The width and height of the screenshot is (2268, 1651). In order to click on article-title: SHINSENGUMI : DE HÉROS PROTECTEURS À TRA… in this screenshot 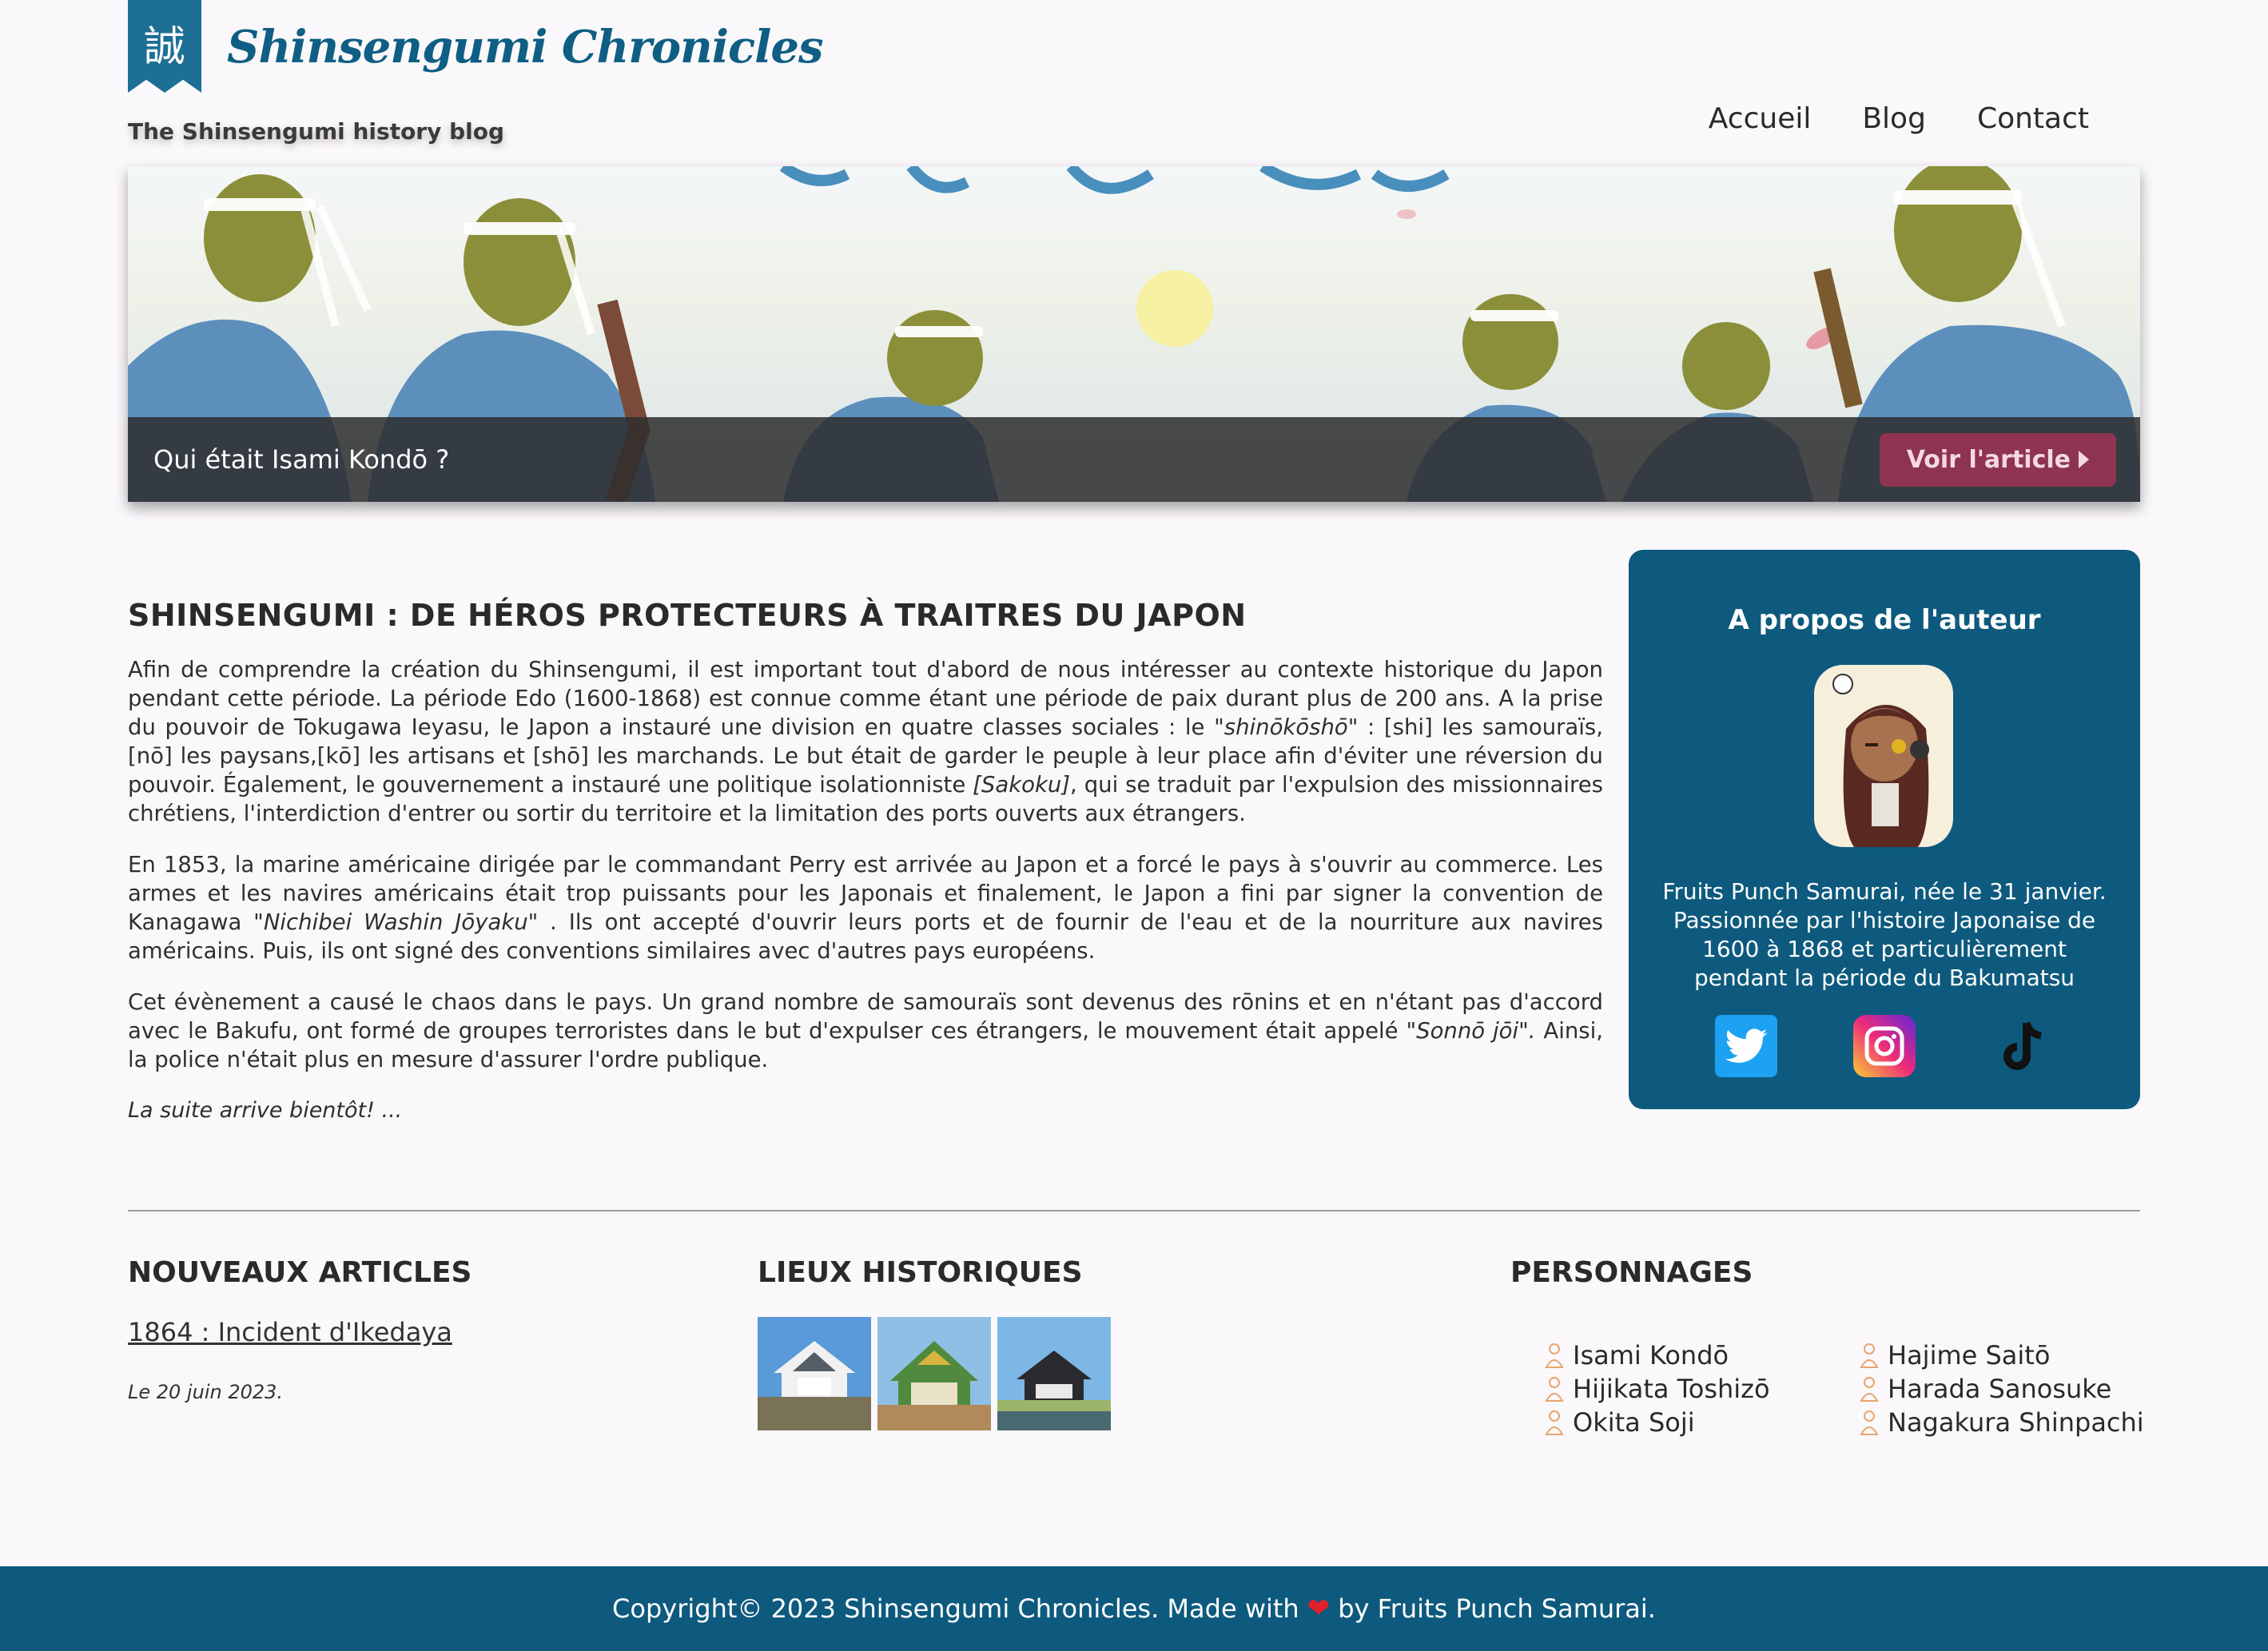, I will do `click(687, 616)`.